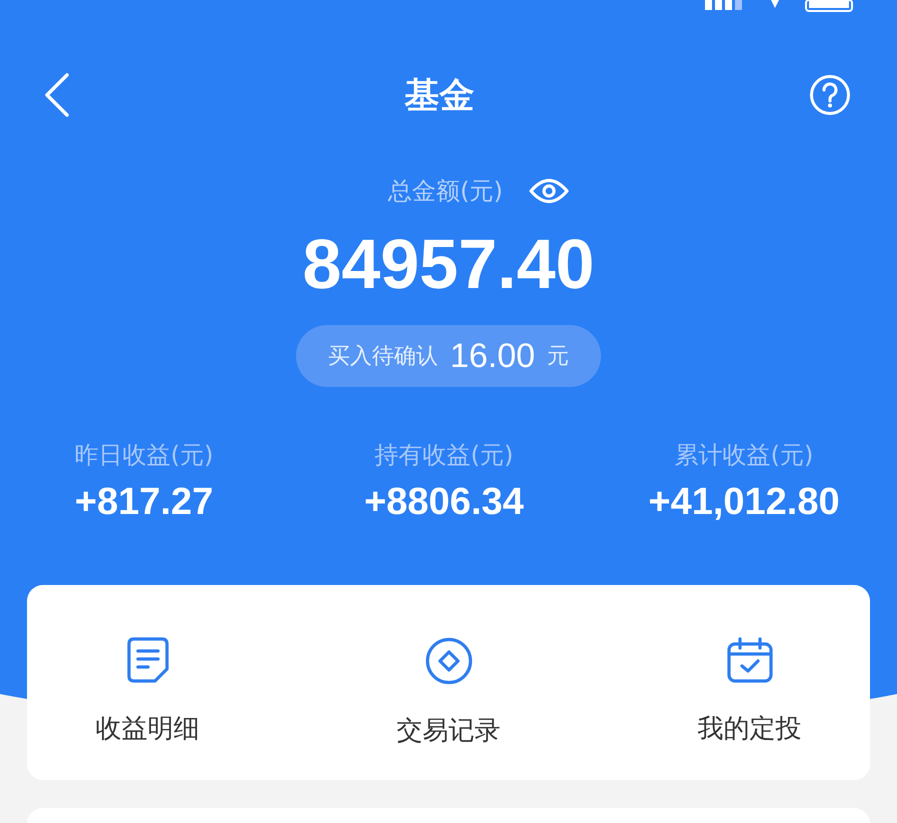 The width and height of the screenshot is (897, 823). I want to click on total-amount: 84957.40, so click(448, 264).